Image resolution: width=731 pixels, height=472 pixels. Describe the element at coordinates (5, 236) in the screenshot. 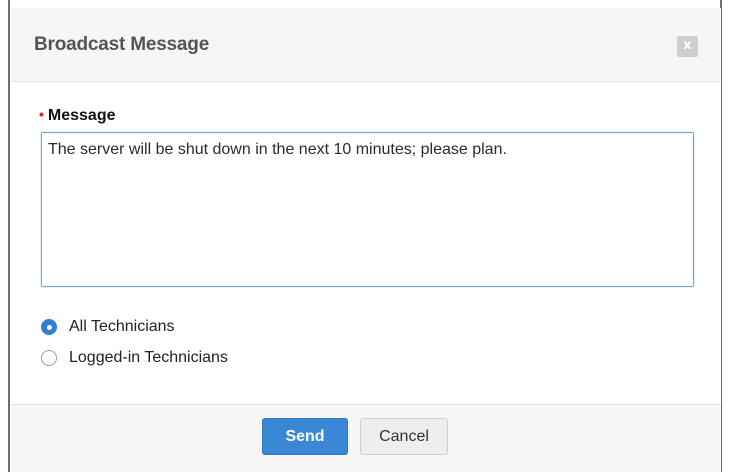

I see `background-window-edge-left` at that location.